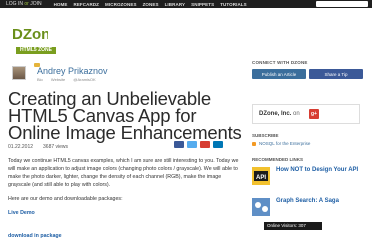 The image size is (372, 240). Describe the element at coordinates (179, 144) in the screenshot. I see `facebook-icon` at that location.